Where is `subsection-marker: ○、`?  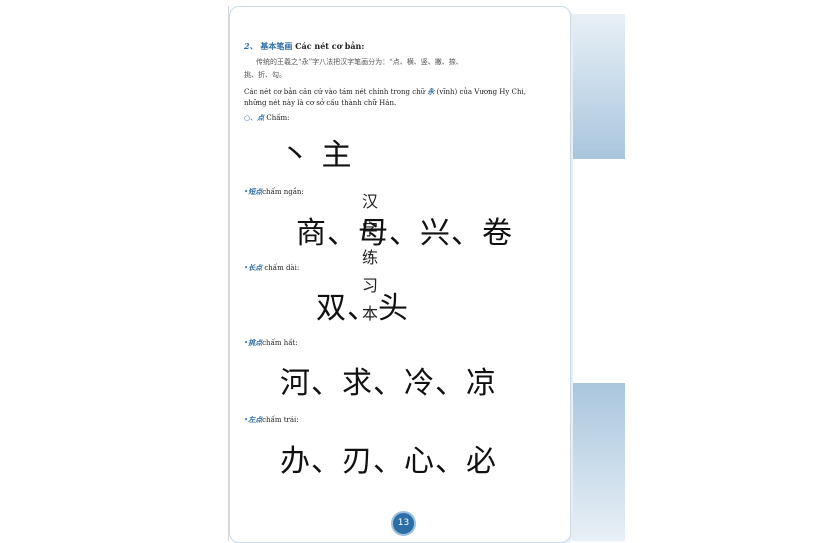
subsection-marker: ○、 is located at coordinates (251, 118).